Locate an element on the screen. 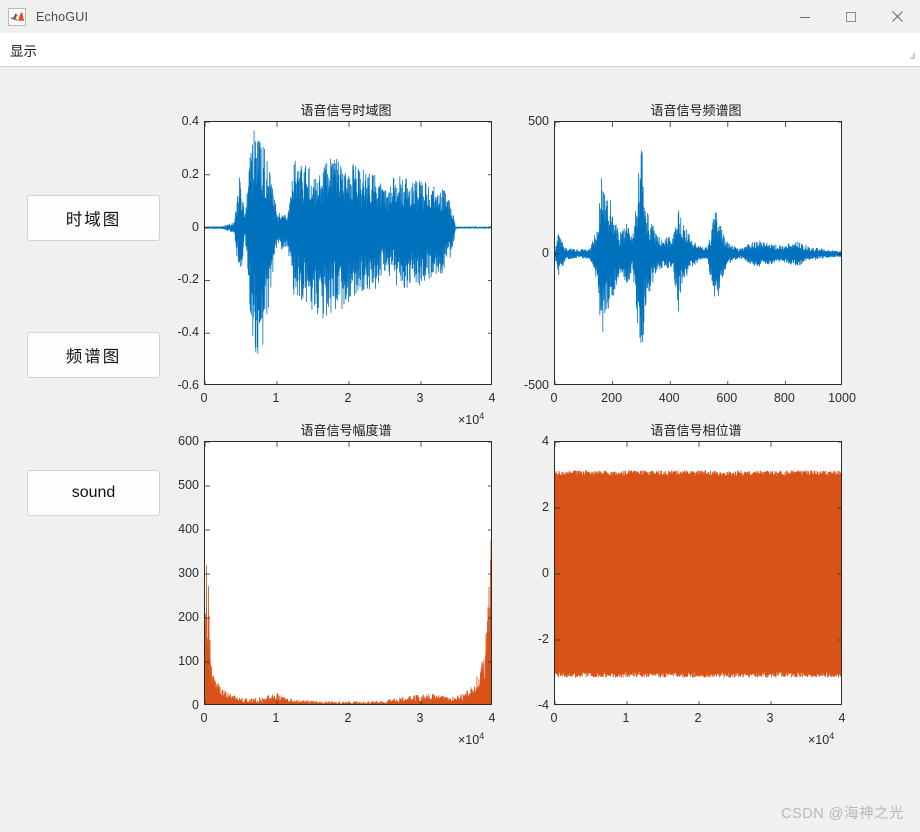 This screenshot has width=920, height=832. magnitude-spectrum-plot-ytick: 600 is located at coordinates (188, 441).